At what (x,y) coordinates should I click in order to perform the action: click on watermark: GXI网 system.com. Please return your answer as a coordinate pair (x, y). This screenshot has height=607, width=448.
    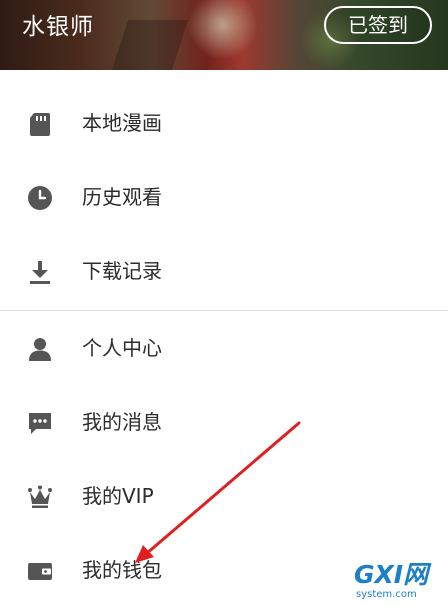
    Looking at the image, I should click on (401, 581).